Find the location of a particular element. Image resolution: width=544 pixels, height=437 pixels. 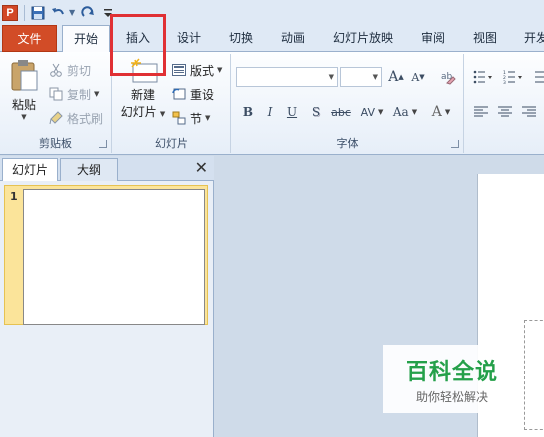

bold-button: B is located at coordinates (248, 112).